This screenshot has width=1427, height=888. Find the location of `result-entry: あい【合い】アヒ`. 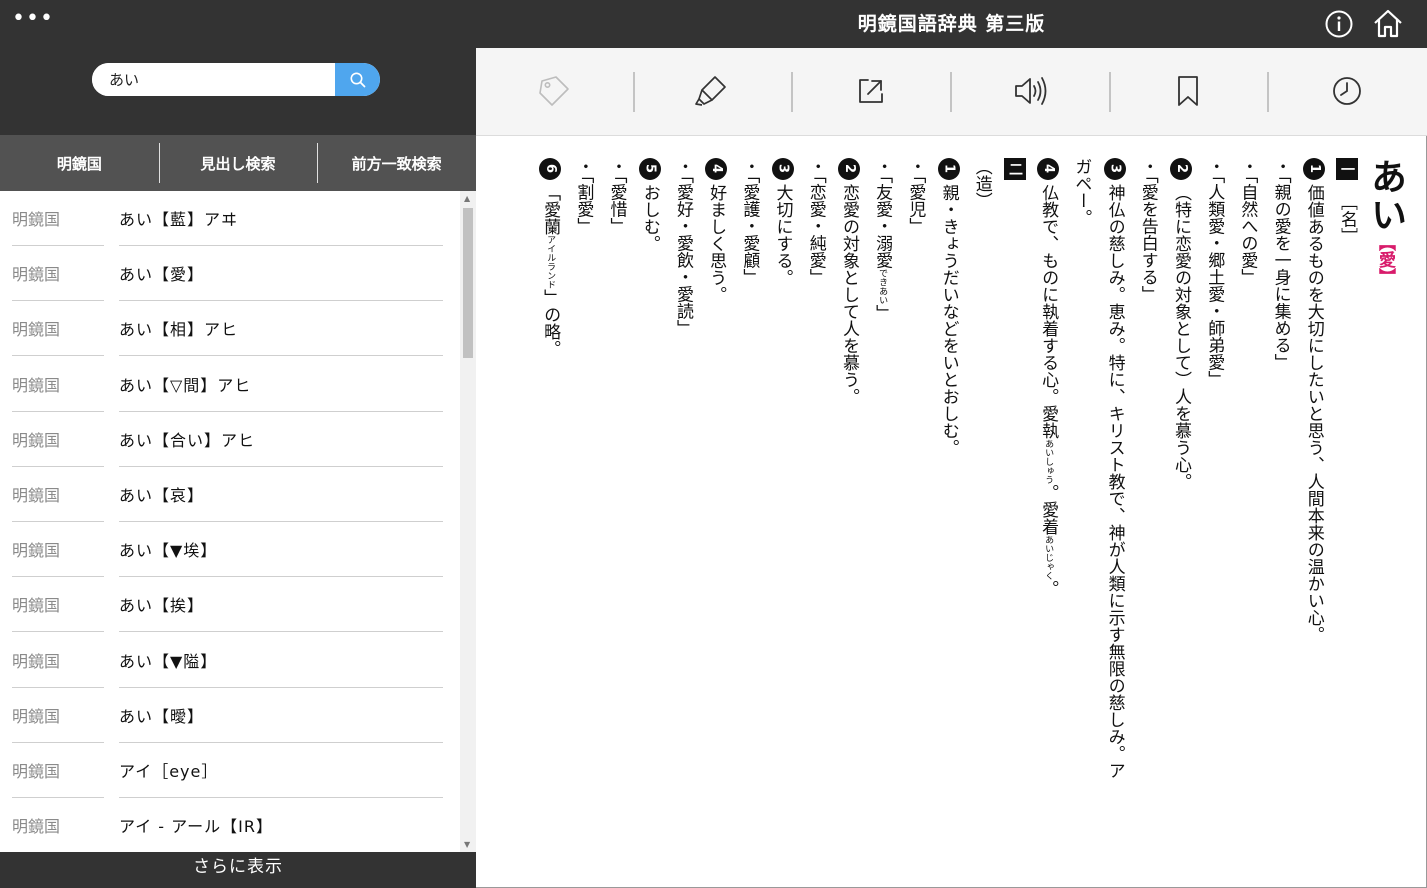

result-entry: あい【合い】アヒ is located at coordinates (281, 439).